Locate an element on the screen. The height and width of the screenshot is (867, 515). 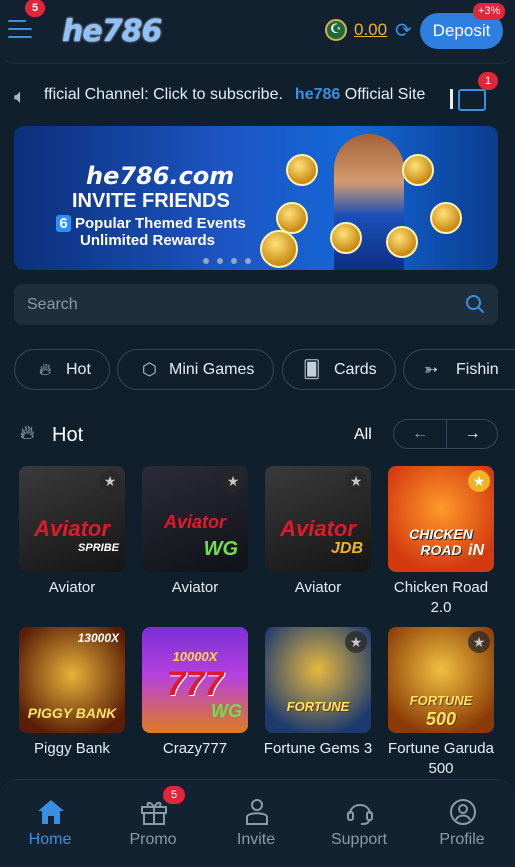
mail-divider is located at coordinates (451, 99).